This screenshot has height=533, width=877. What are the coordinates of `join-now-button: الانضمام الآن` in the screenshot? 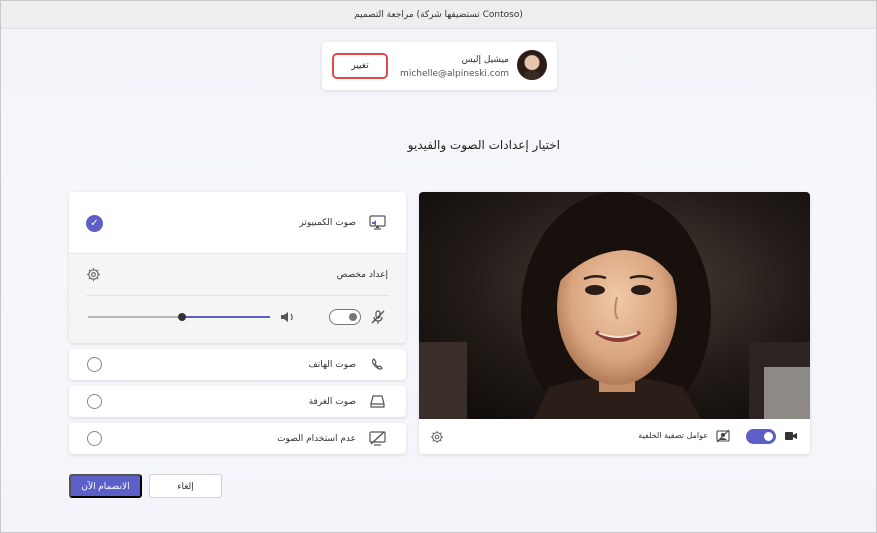 It's located at (105, 486).